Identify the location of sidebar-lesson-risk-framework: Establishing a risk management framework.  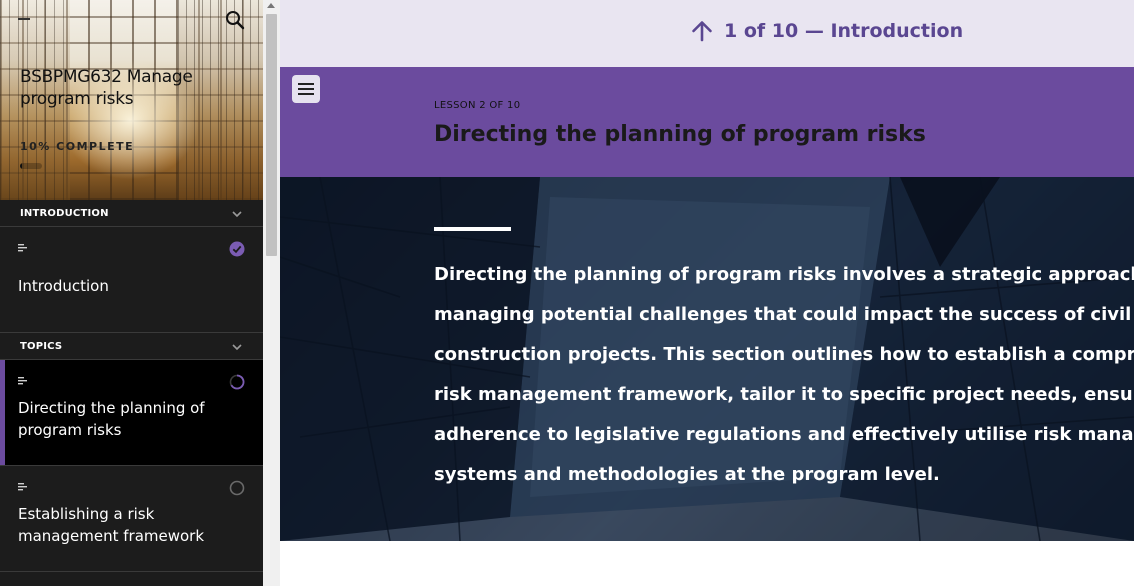
(131, 519).